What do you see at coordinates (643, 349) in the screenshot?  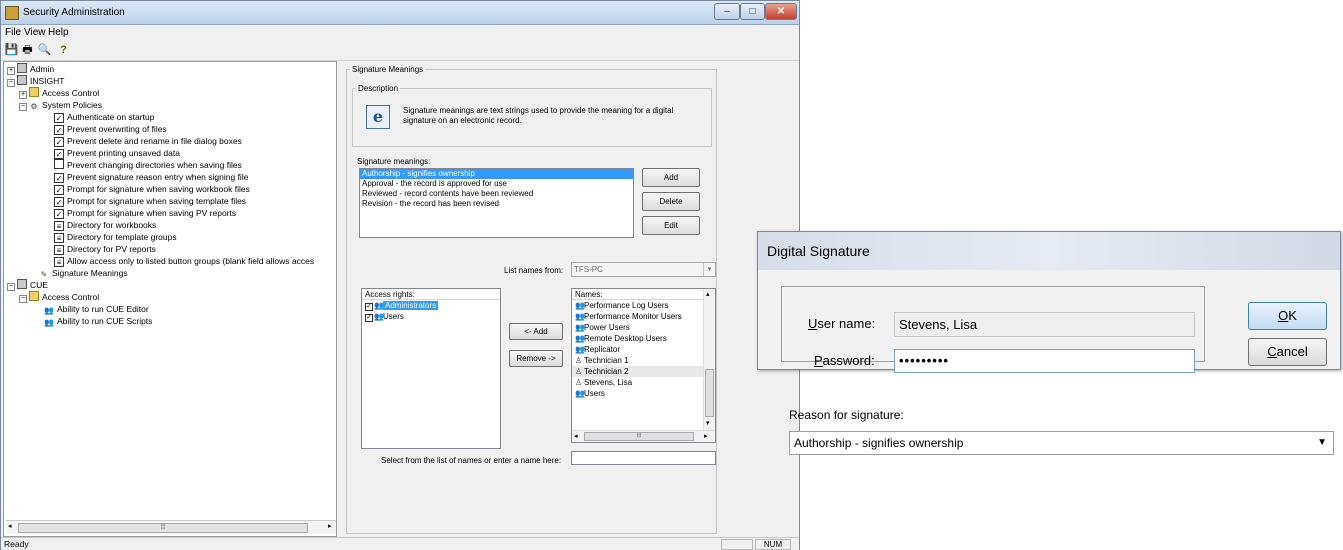 I see `name-item: 👥Replicator` at bounding box center [643, 349].